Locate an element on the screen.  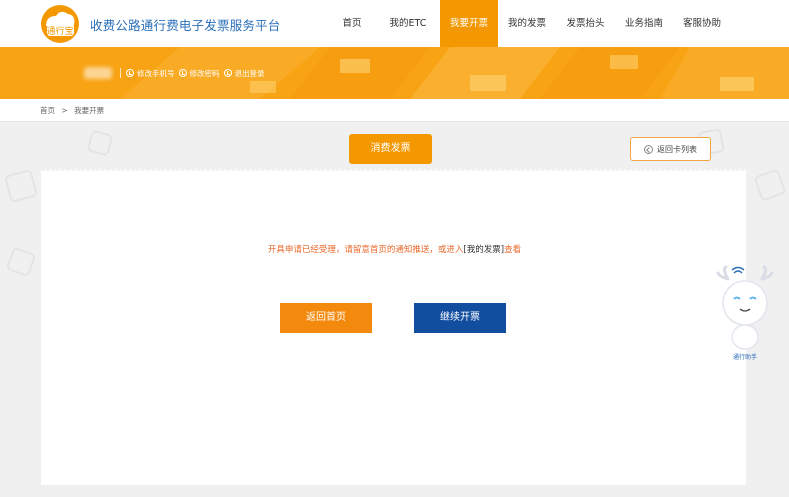
message-text: 开具申请已经受理，请留意首页的通知推送，或进入 is located at coordinates (365, 250).